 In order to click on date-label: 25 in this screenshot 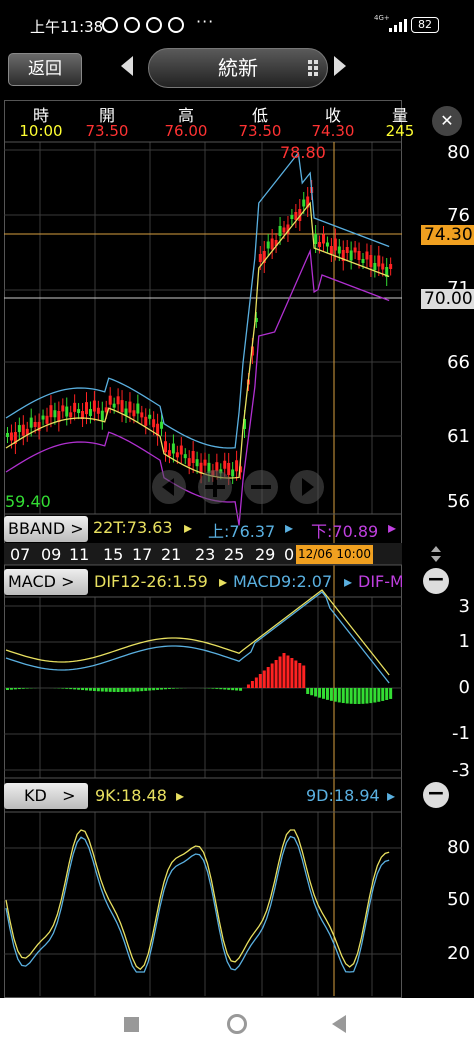, I will do `click(234, 554)`.